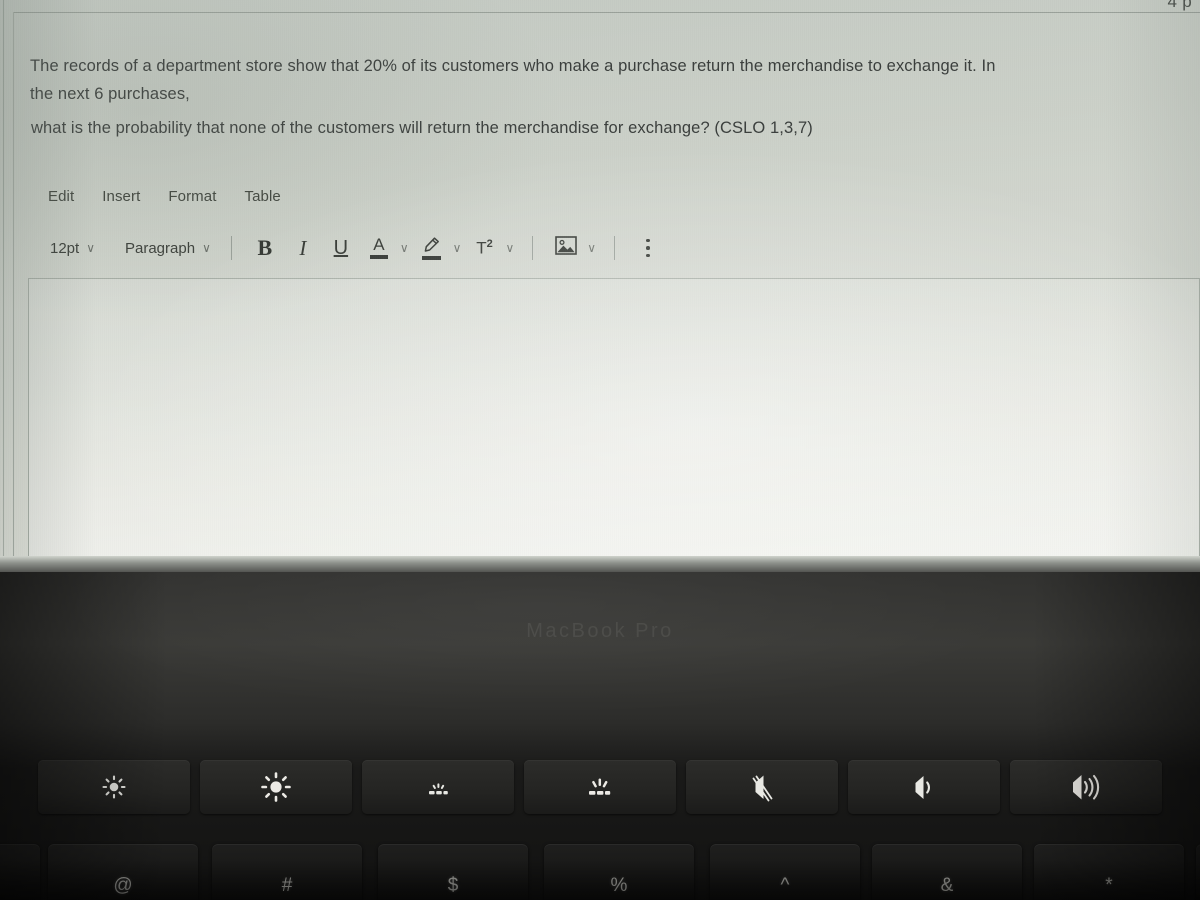 This screenshot has height=900, width=1200. Describe the element at coordinates (341, 248) in the screenshot. I see `underline-button: U` at that location.